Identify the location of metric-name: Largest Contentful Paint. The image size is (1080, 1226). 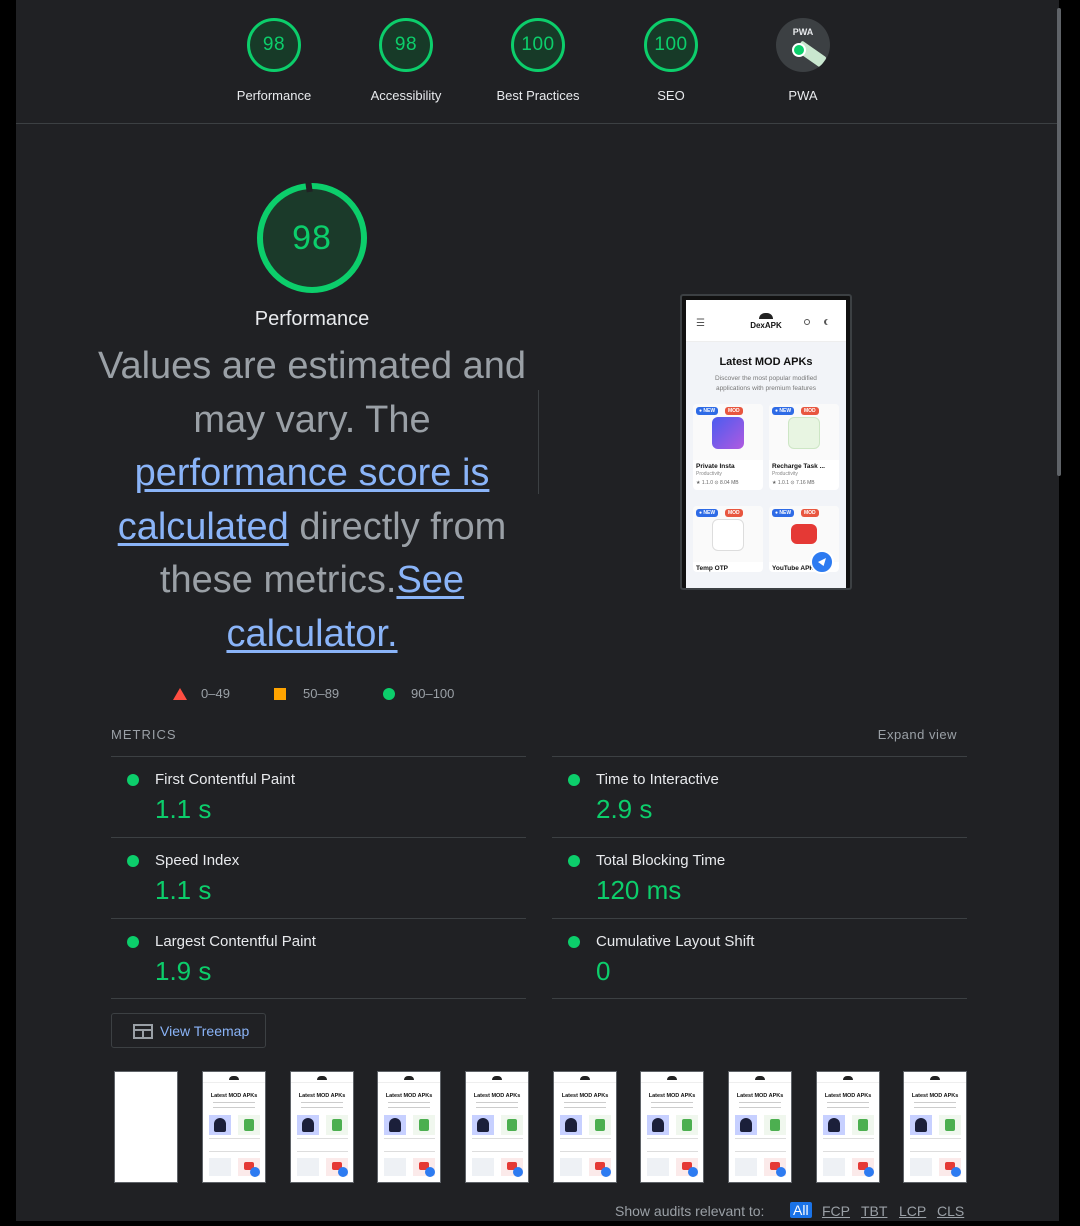
(235, 941).